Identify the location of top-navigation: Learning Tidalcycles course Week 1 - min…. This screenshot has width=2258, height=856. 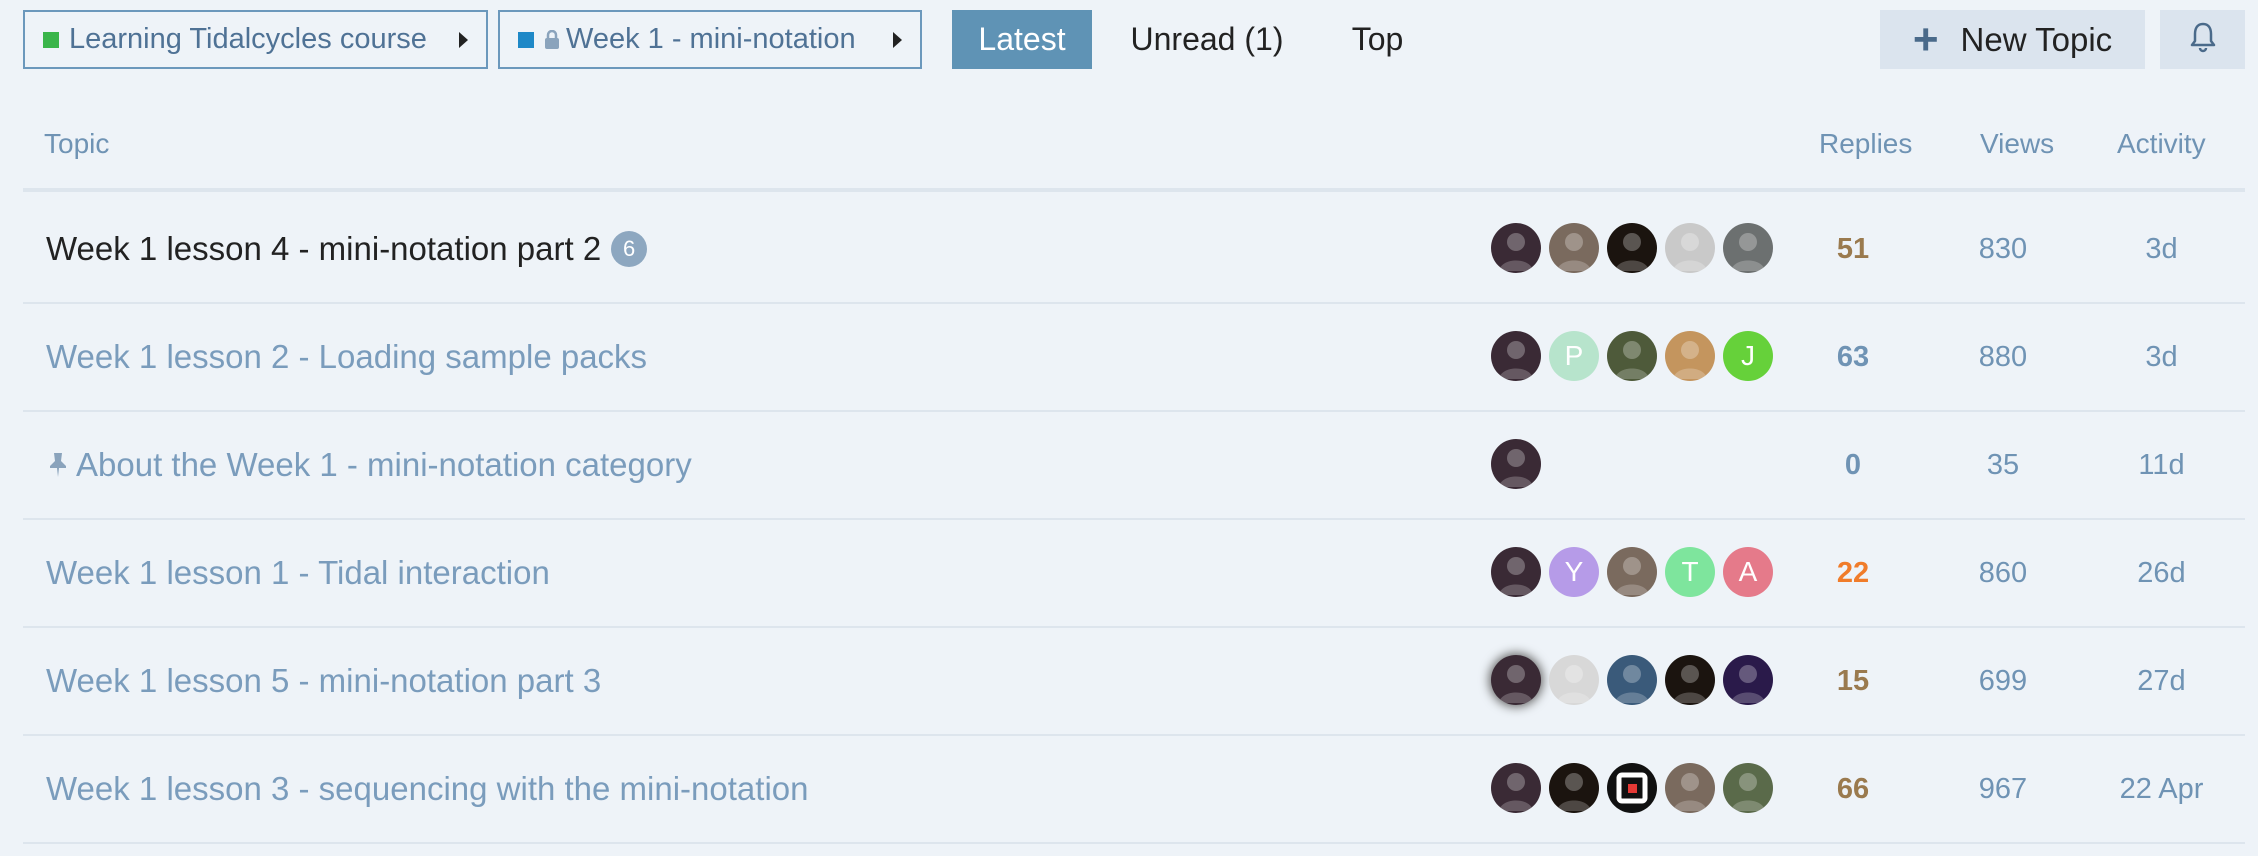
(1129, 40).